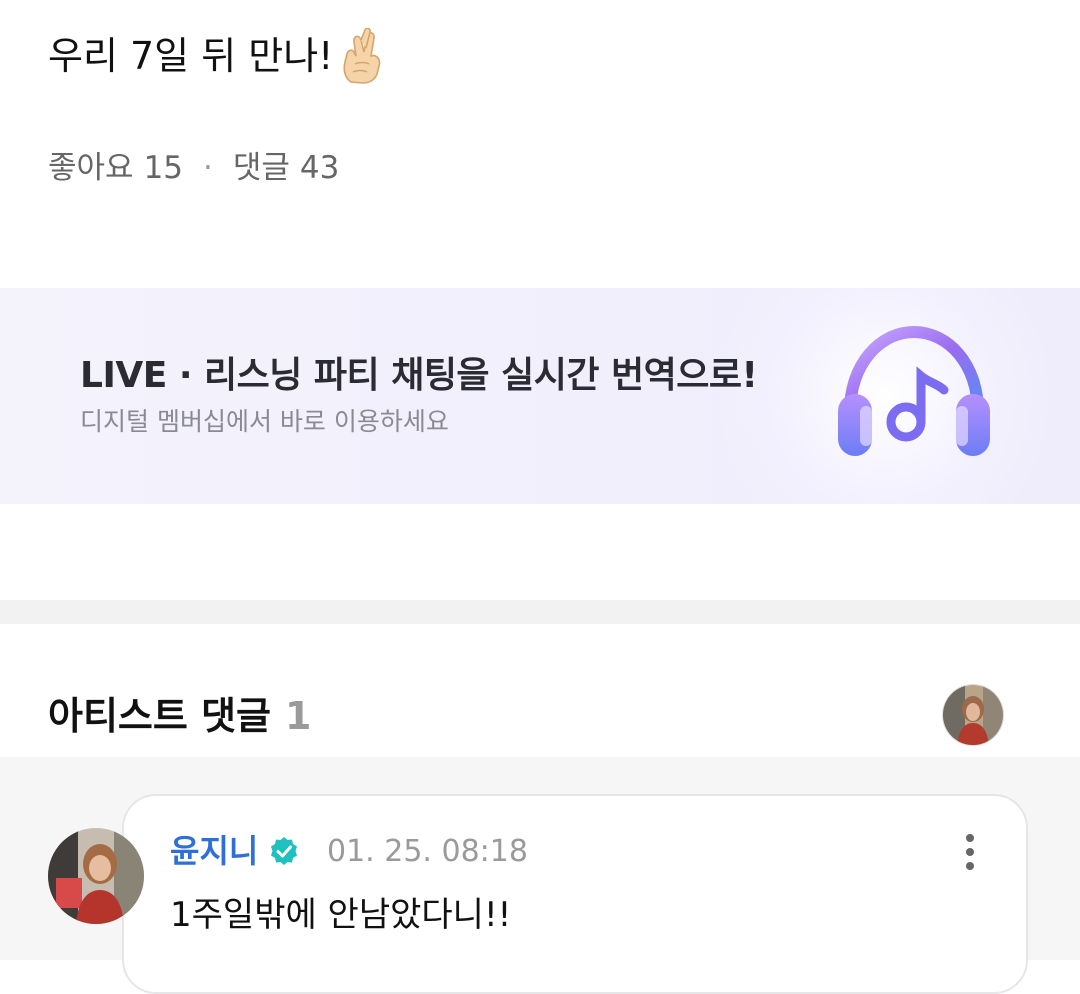 Image resolution: width=1080 pixels, height=994 pixels. What do you see at coordinates (540, 612) in the screenshot?
I see `section-divider` at bounding box center [540, 612].